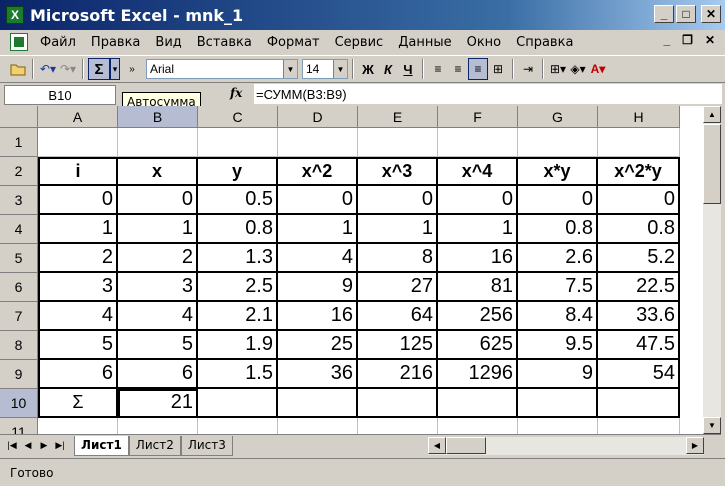 This screenshot has height=486, width=725. What do you see at coordinates (19, 287) in the screenshot?
I see `row-header-6: 6` at bounding box center [19, 287].